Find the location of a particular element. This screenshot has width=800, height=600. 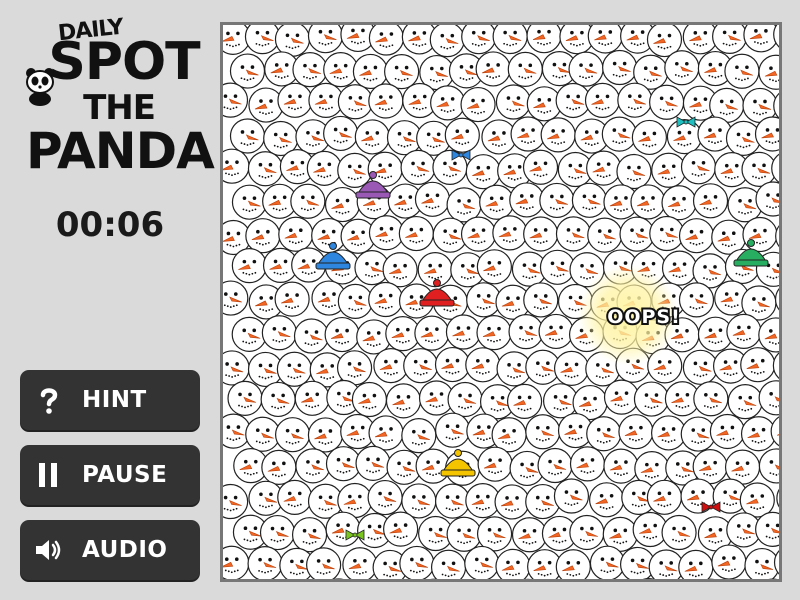

pause-button: PAUSE is located at coordinates (110, 475).